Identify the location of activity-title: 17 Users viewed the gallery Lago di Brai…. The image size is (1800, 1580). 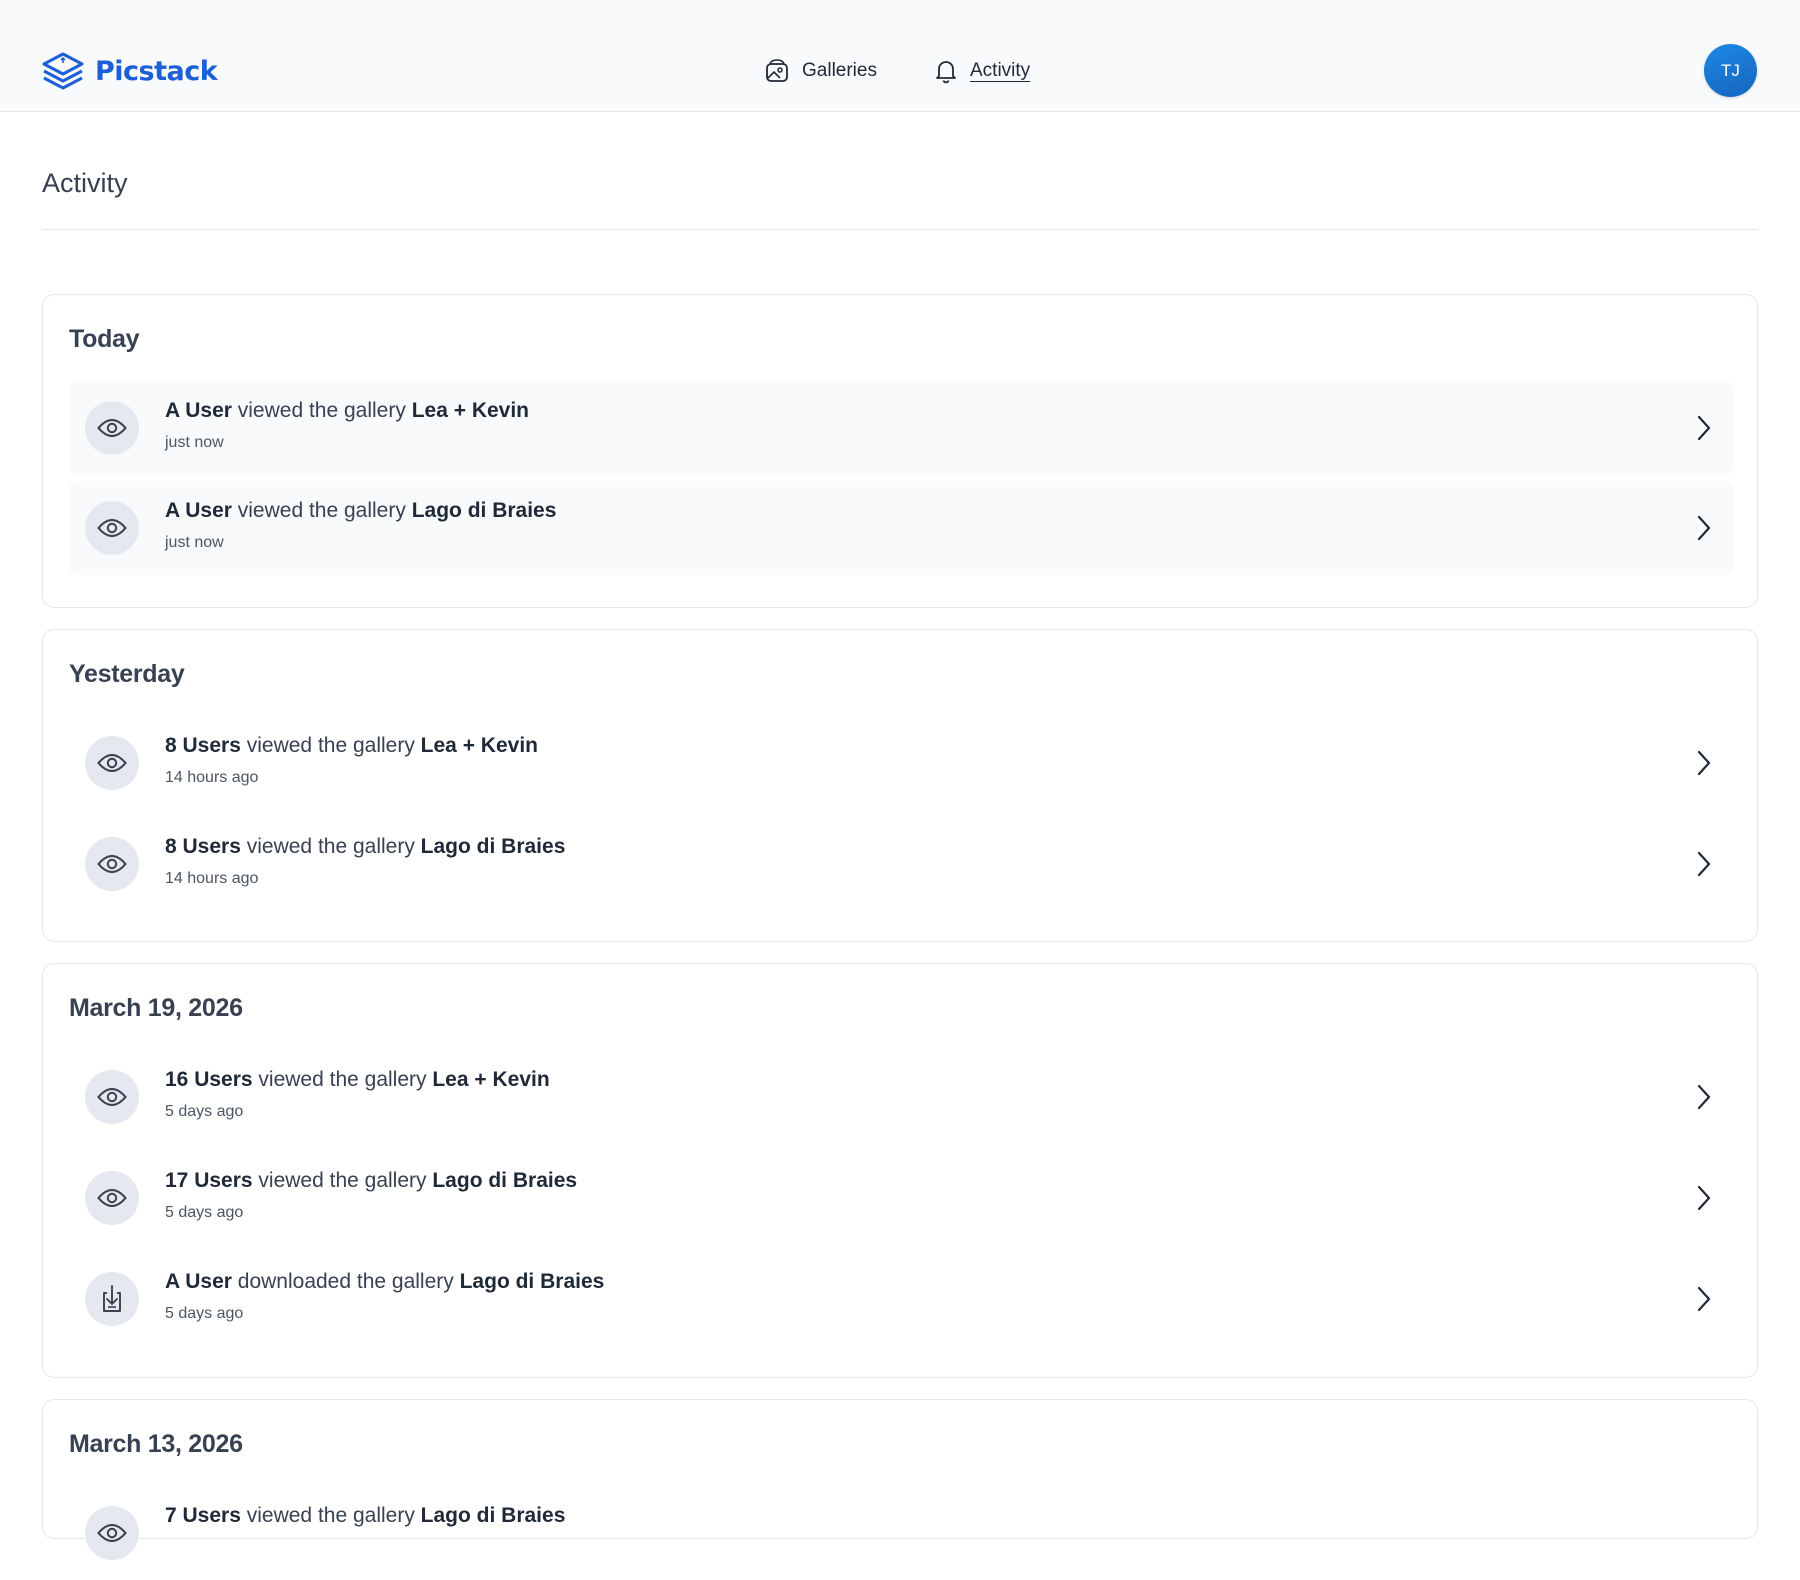
(371, 1181).